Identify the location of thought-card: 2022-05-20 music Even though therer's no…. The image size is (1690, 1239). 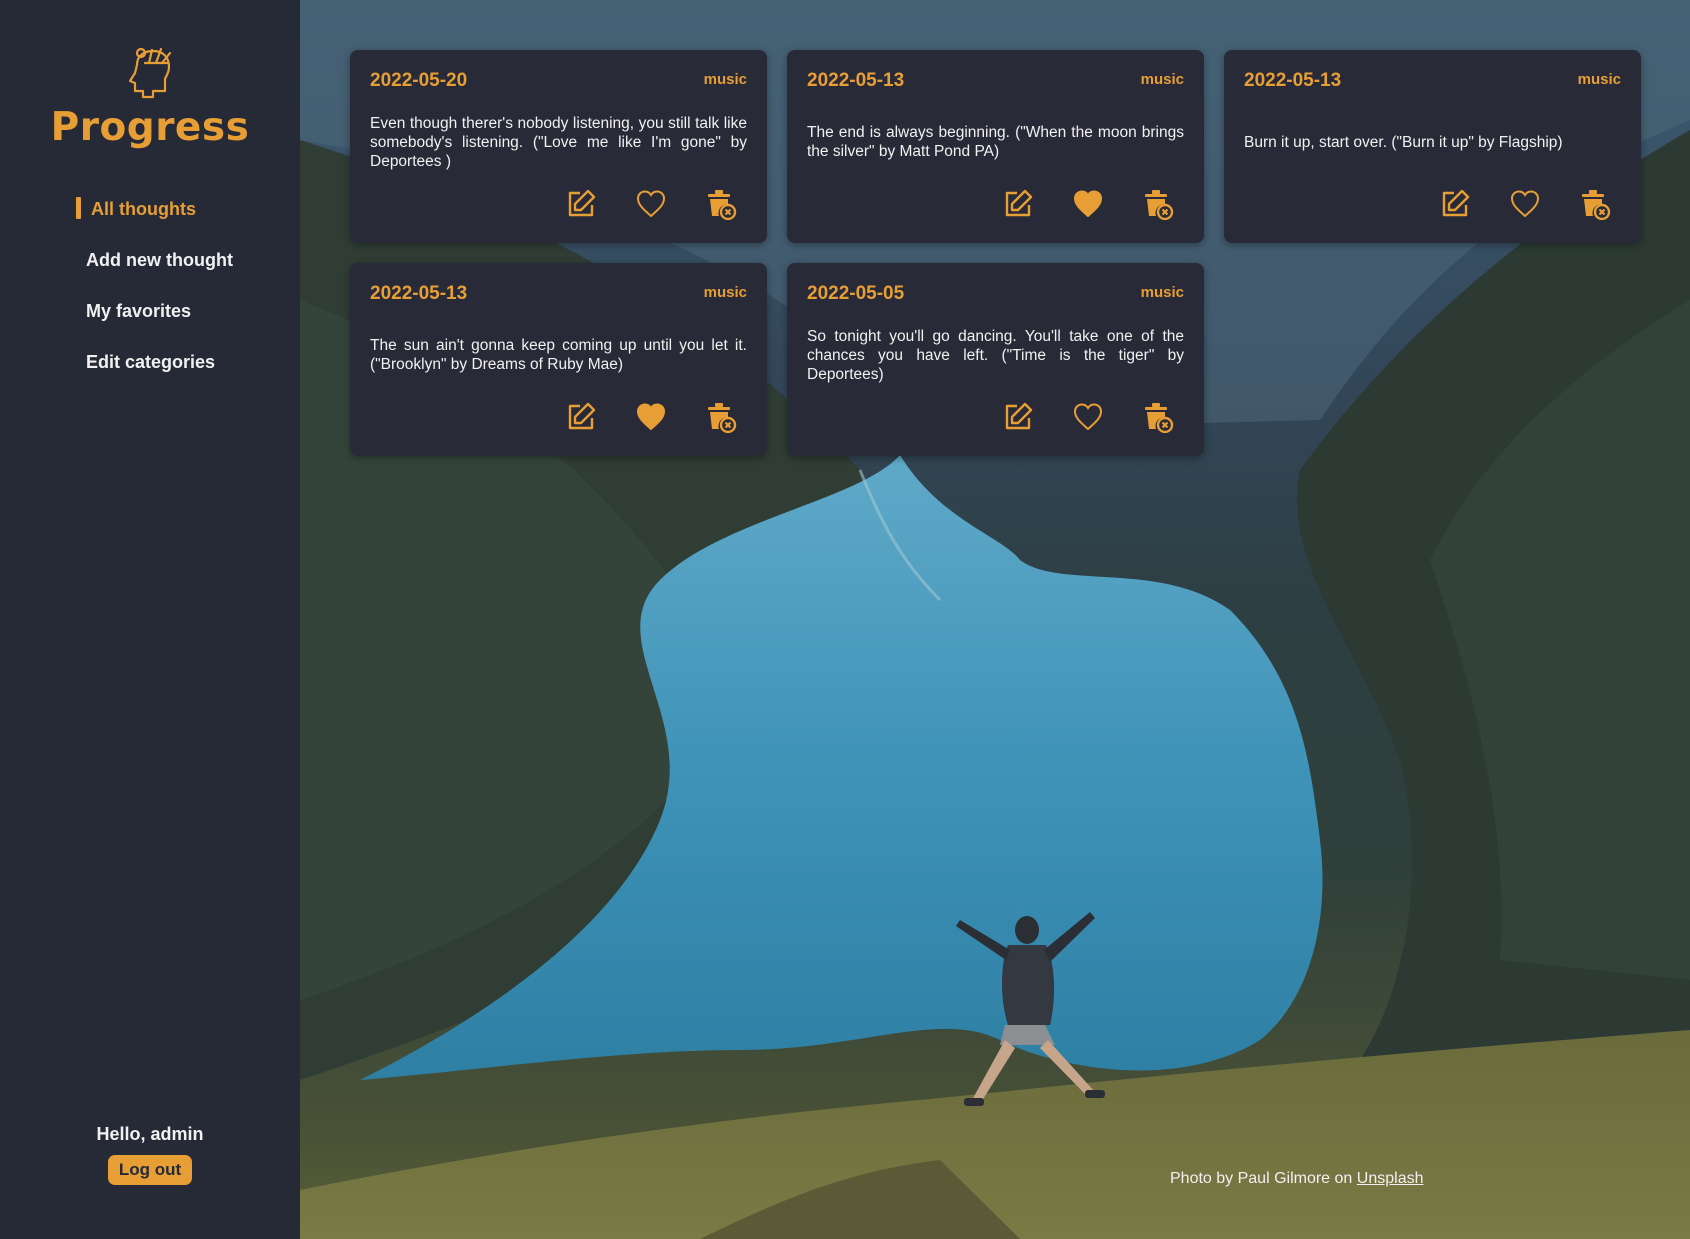
(558, 146).